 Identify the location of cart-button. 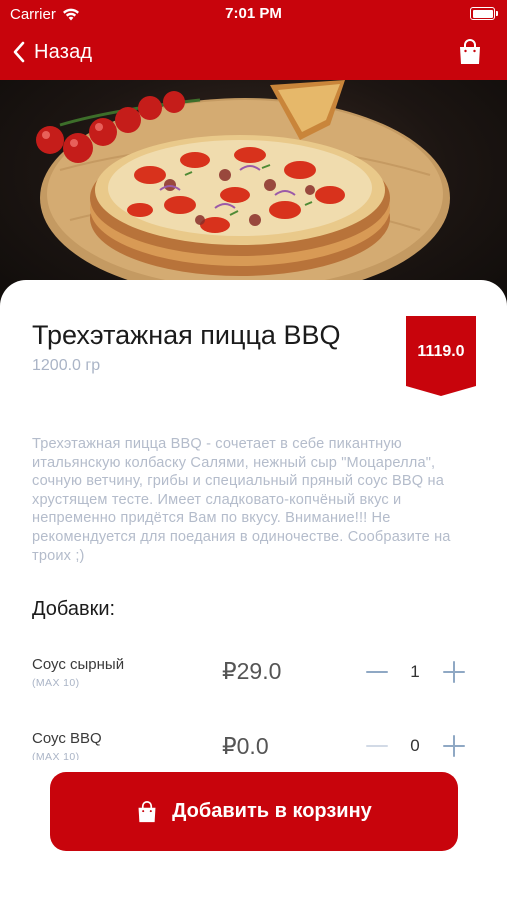
(470, 52).